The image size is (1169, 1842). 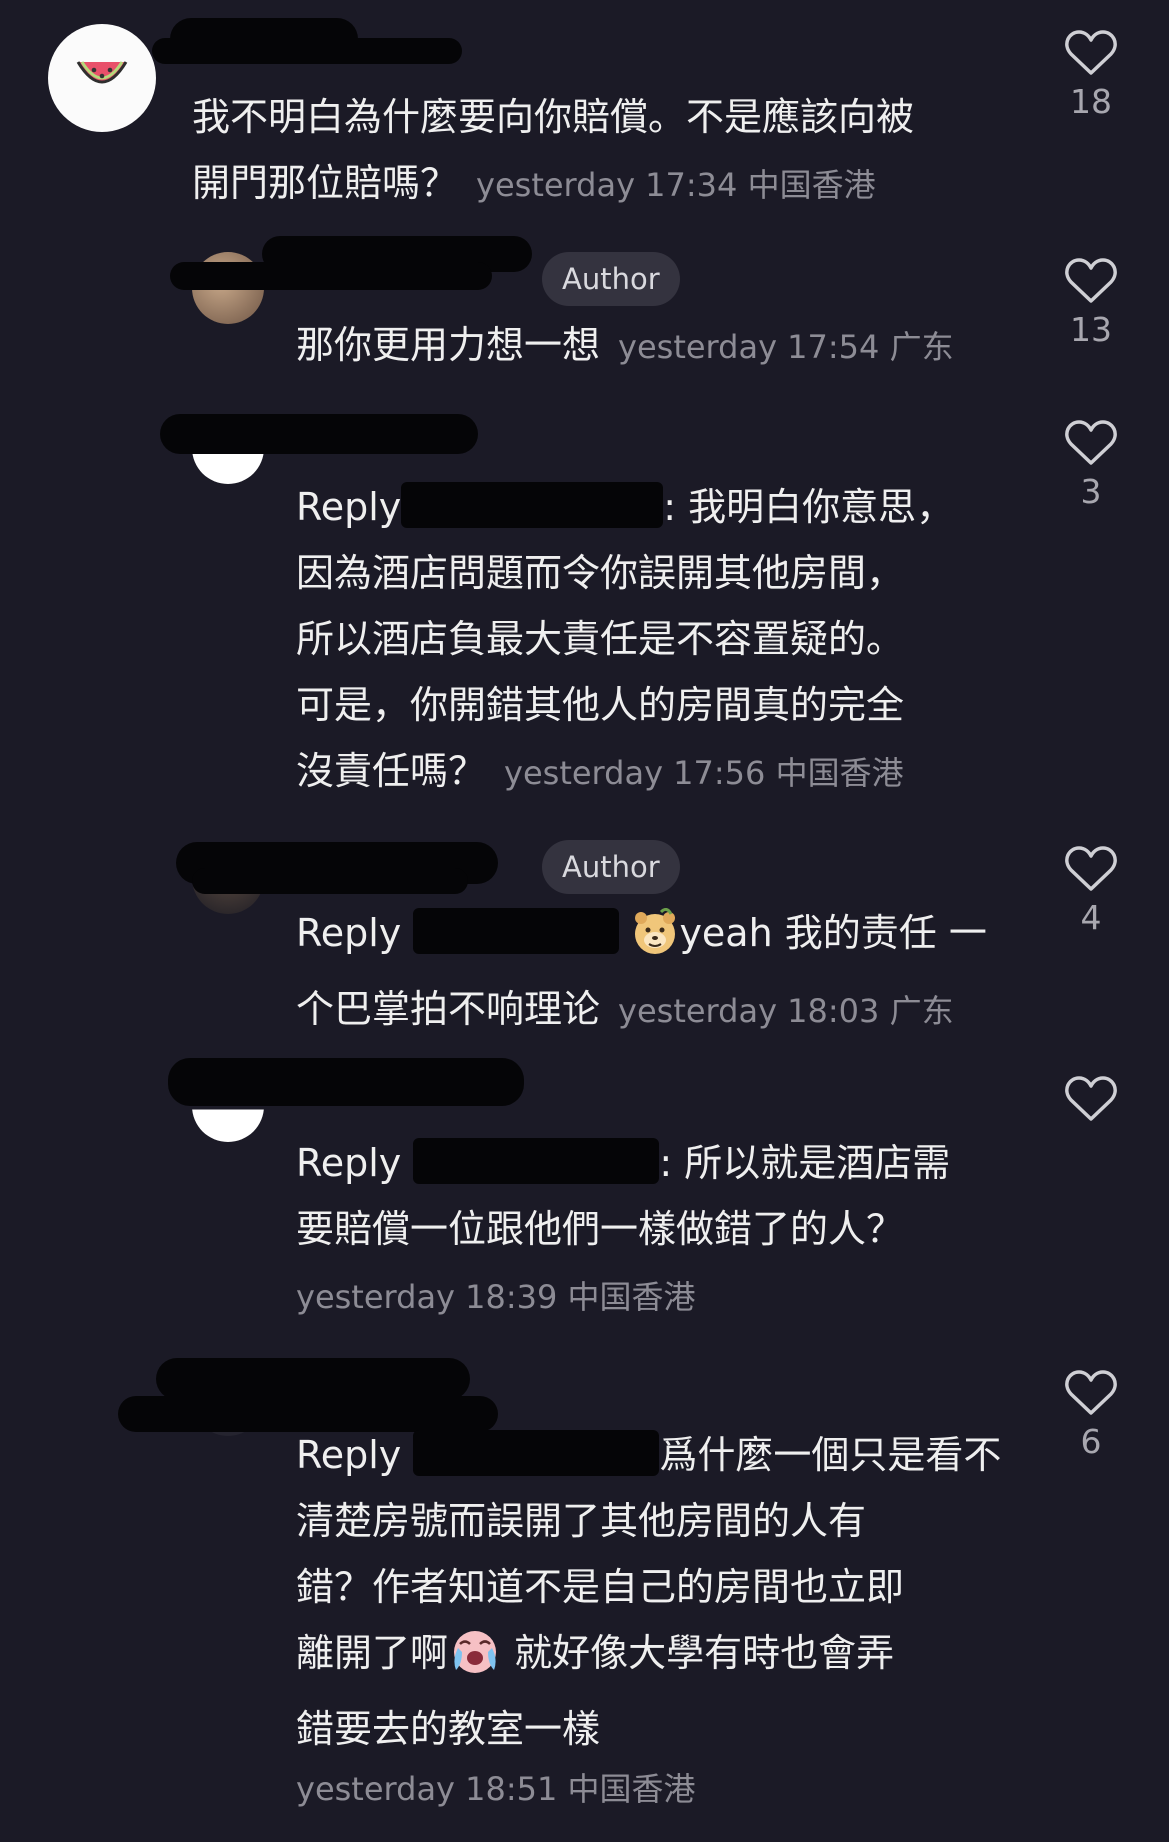 I want to click on like-button: 18, so click(x=1091, y=75).